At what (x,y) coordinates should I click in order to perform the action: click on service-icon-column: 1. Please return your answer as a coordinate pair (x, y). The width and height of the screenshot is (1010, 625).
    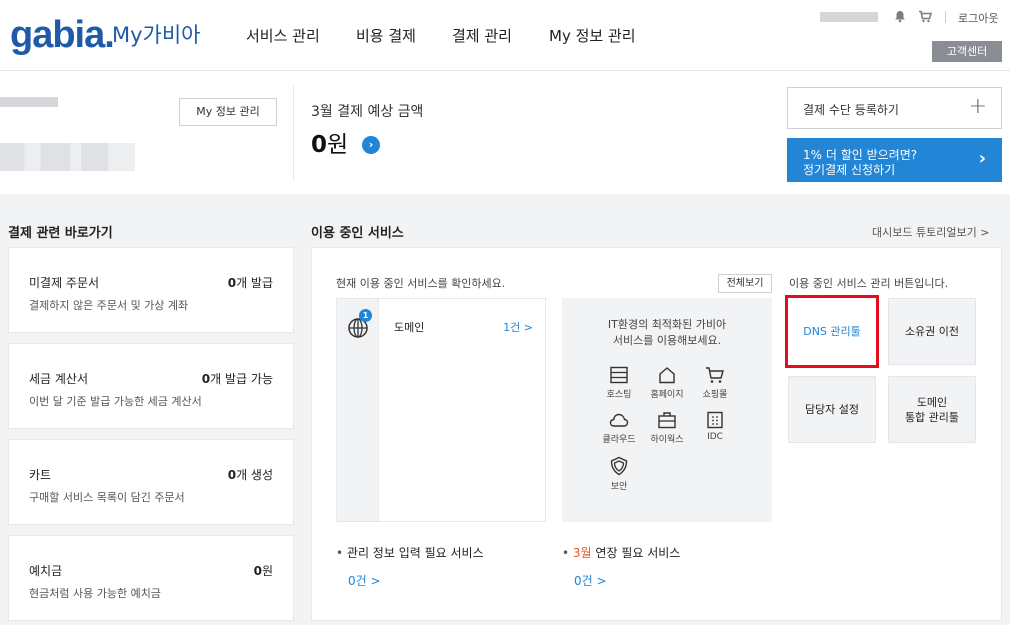
    Looking at the image, I should click on (358, 410).